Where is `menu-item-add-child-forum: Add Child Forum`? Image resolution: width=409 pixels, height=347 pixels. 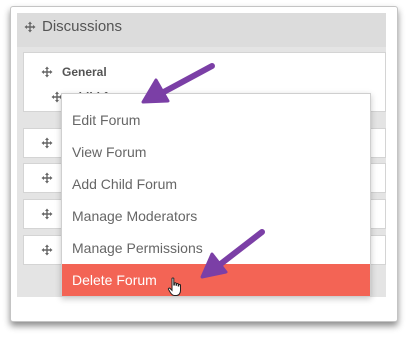
menu-item-add-child-forum: Add Child Forum is located at coordinates (216, 184).